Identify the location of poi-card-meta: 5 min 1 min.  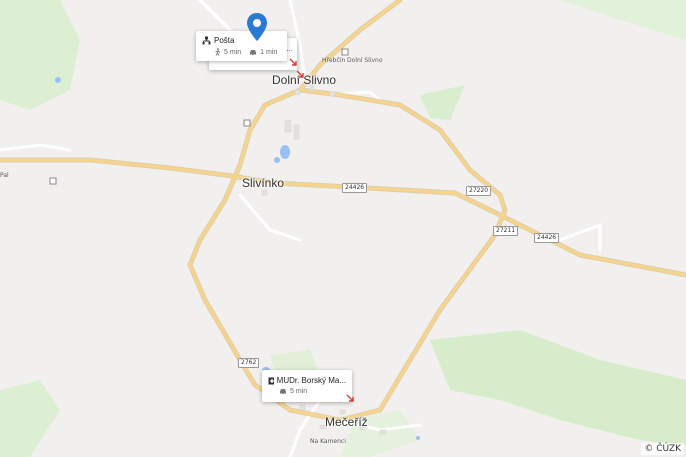
(241, 52).